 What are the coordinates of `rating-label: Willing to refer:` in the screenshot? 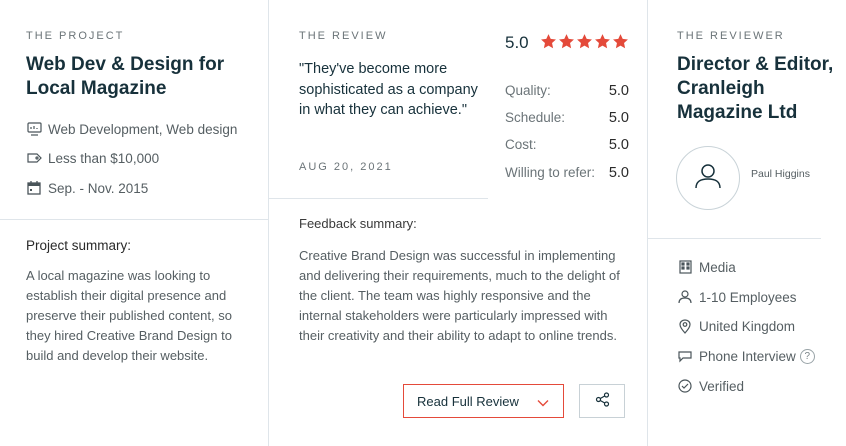 It's located at (550, 172).